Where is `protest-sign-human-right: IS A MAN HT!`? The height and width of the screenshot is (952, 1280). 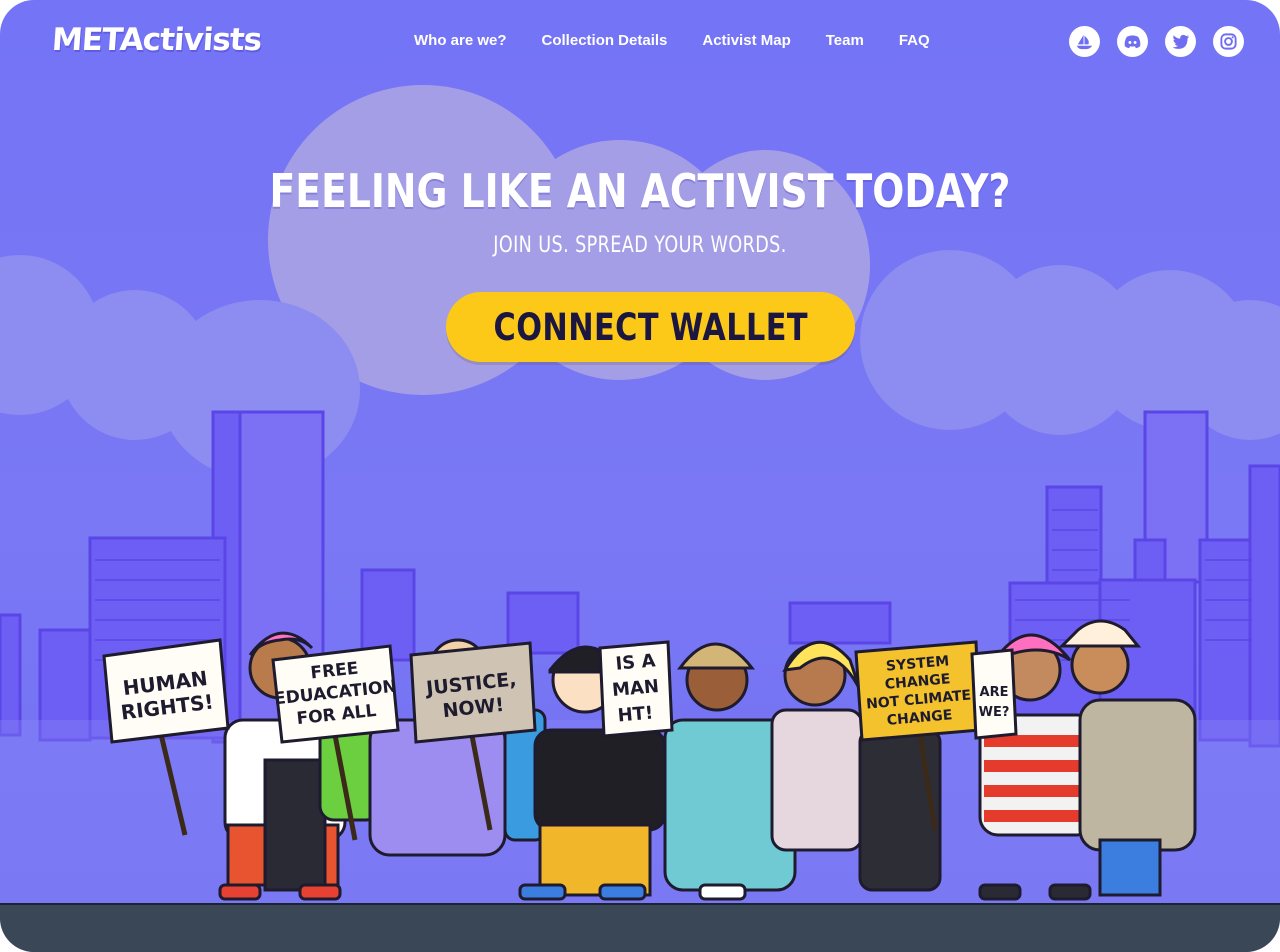 protest-sign-human-right: IS A MAN HT! is located at coordinates (636, 689).